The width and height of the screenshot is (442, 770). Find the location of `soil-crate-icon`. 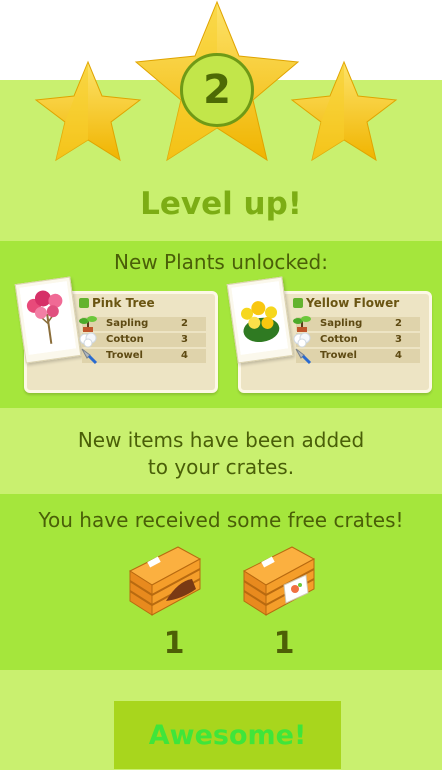

soil-crate-icon is located at coordinates (165, 581).